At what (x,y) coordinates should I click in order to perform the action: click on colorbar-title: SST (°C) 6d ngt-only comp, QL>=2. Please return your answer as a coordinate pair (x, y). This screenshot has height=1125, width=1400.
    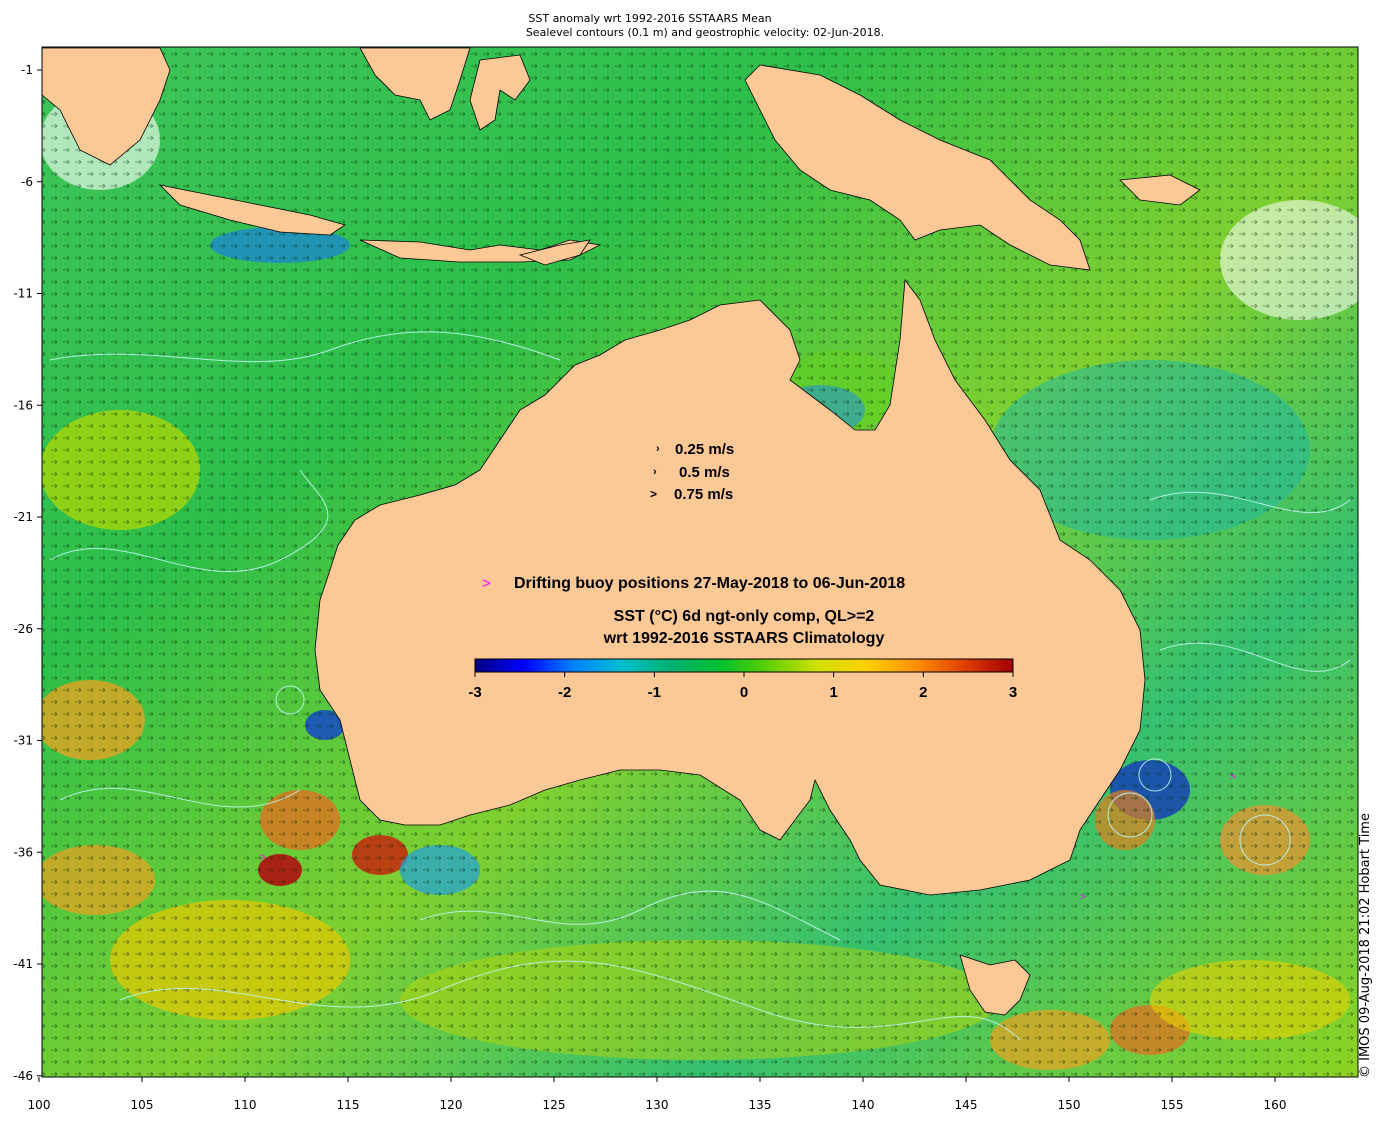
    Looking at the image, I should click on (744, 616).